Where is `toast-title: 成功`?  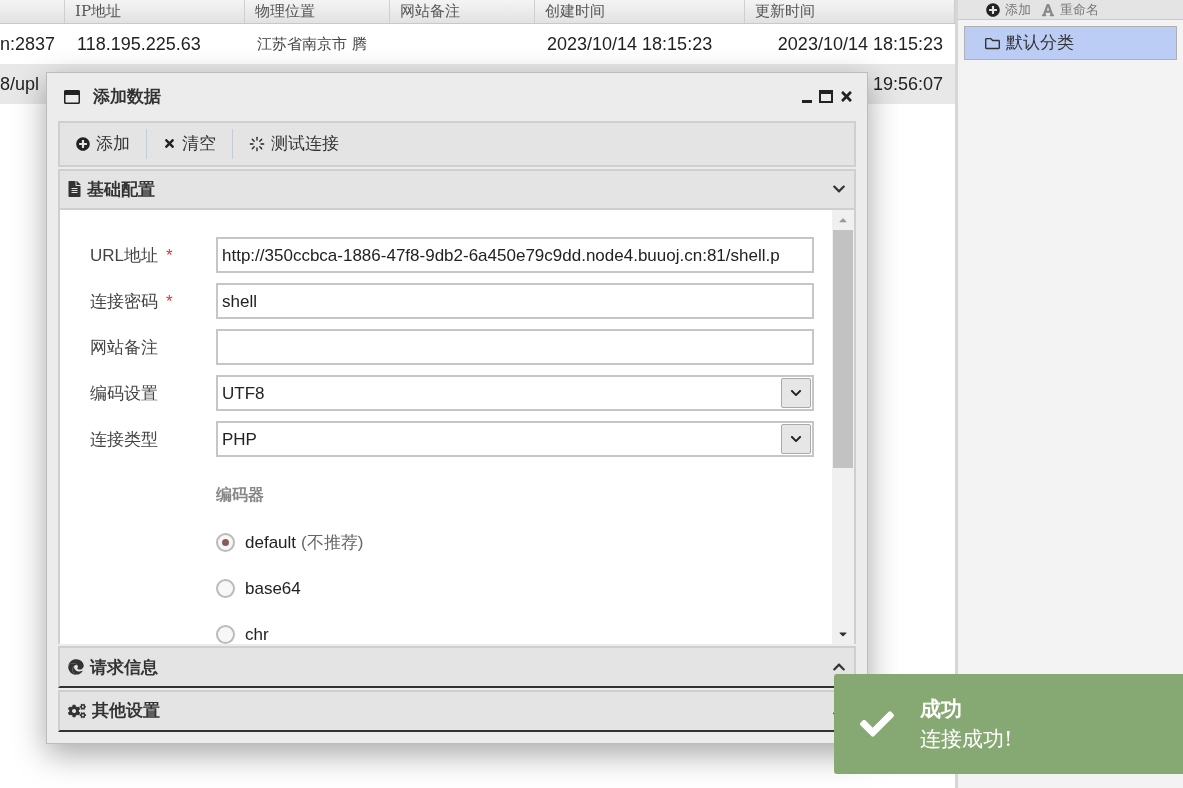
toast-title: 成功 is located at coordinates (941, 708).